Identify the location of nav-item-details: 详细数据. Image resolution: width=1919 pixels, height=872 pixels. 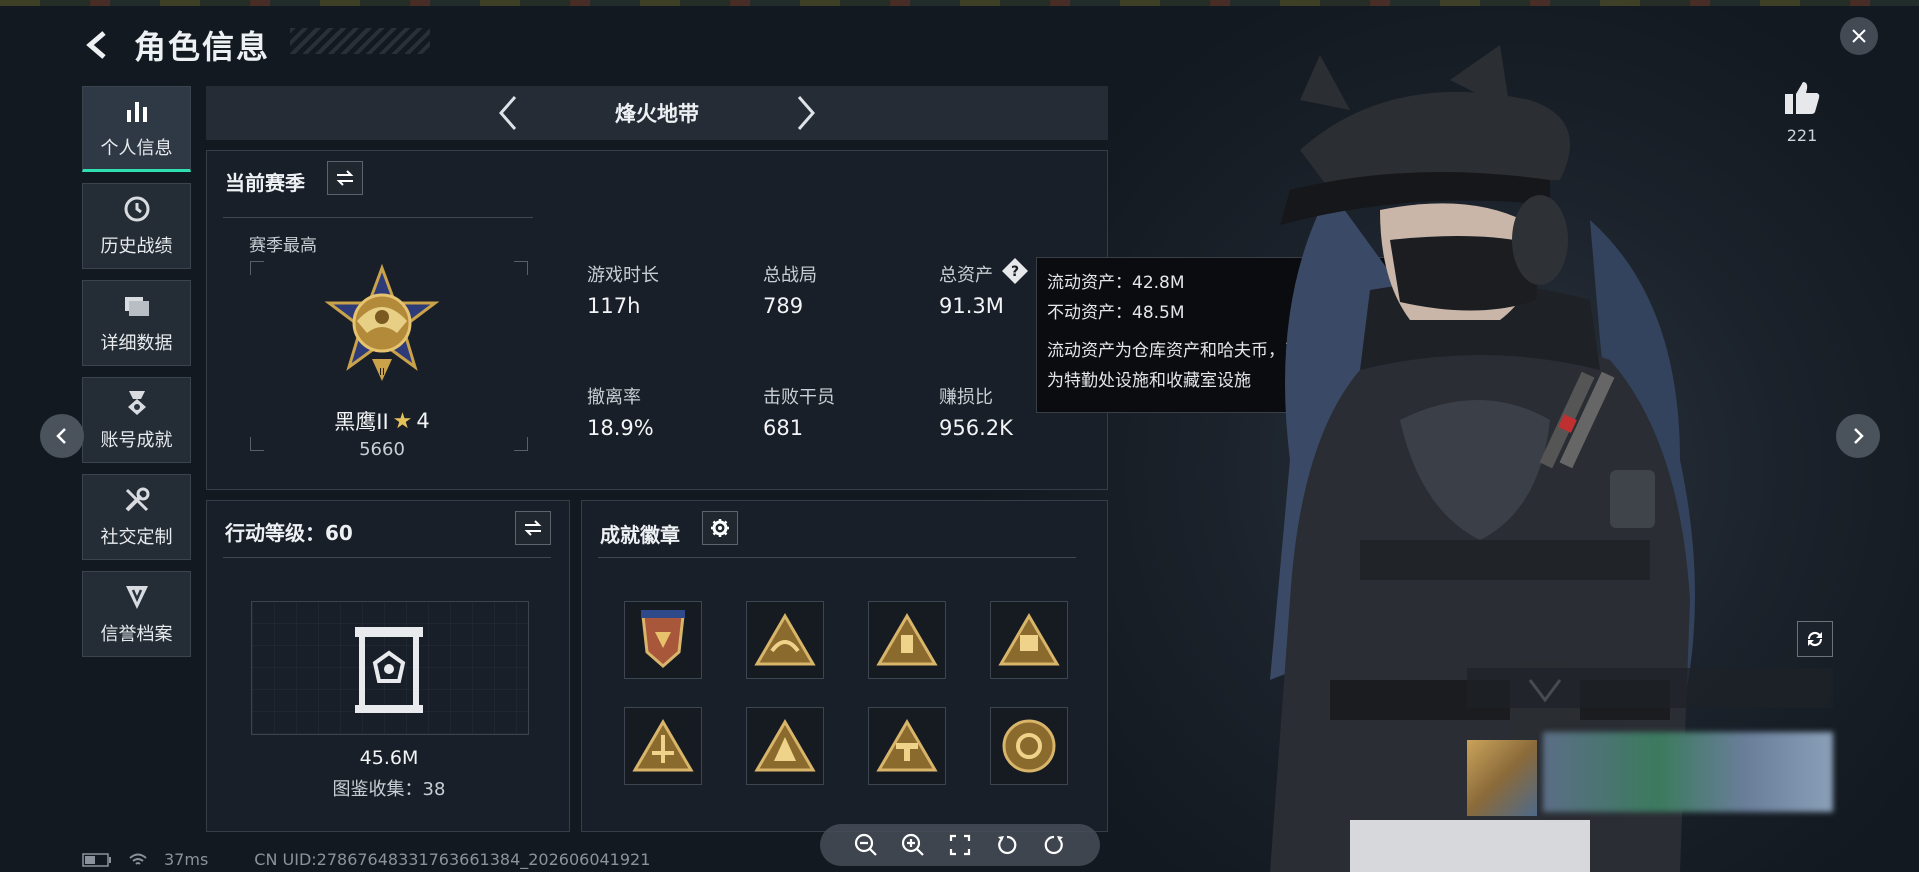
(136, 323).